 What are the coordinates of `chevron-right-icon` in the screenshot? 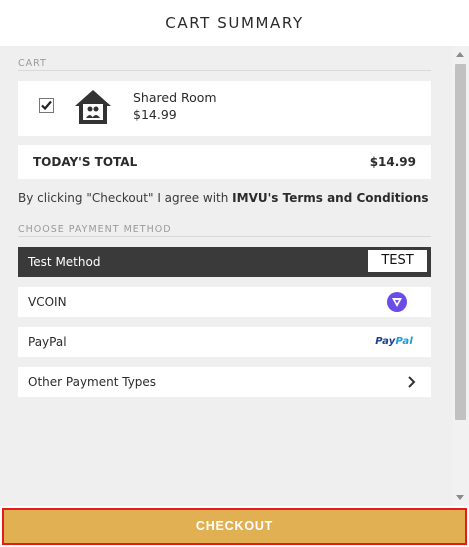 It's located at (412, 382).